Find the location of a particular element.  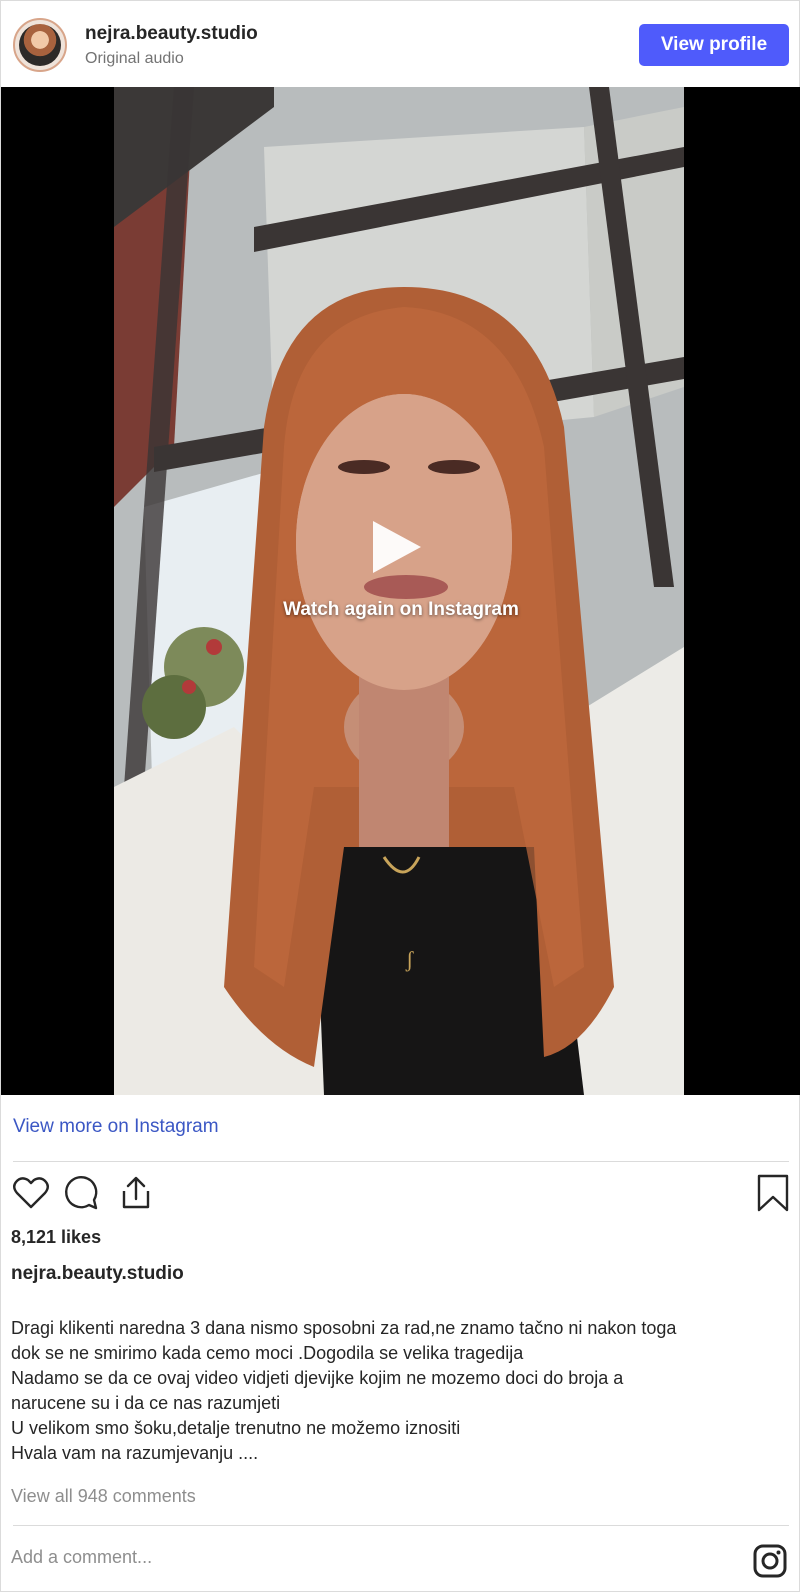

caption-username: nejra.beauty.studio is located at coordinates (97, 1274).